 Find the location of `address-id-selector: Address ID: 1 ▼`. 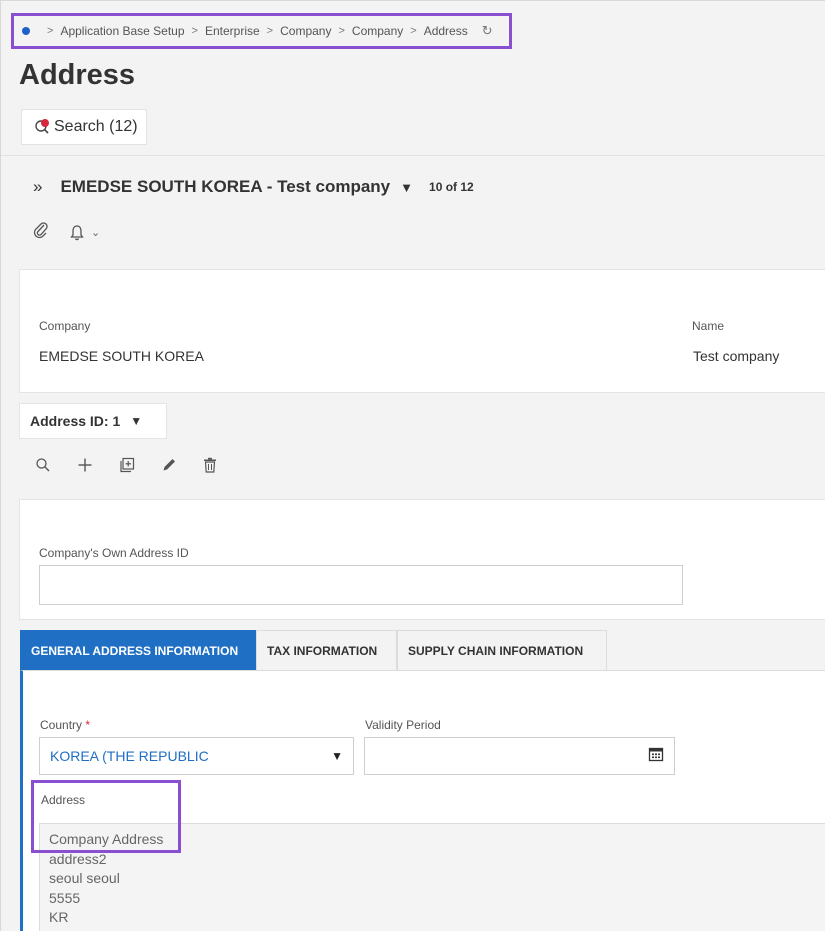

address-id-selector: Address ID: 1 ▼ is located at coordinates (93, 421).